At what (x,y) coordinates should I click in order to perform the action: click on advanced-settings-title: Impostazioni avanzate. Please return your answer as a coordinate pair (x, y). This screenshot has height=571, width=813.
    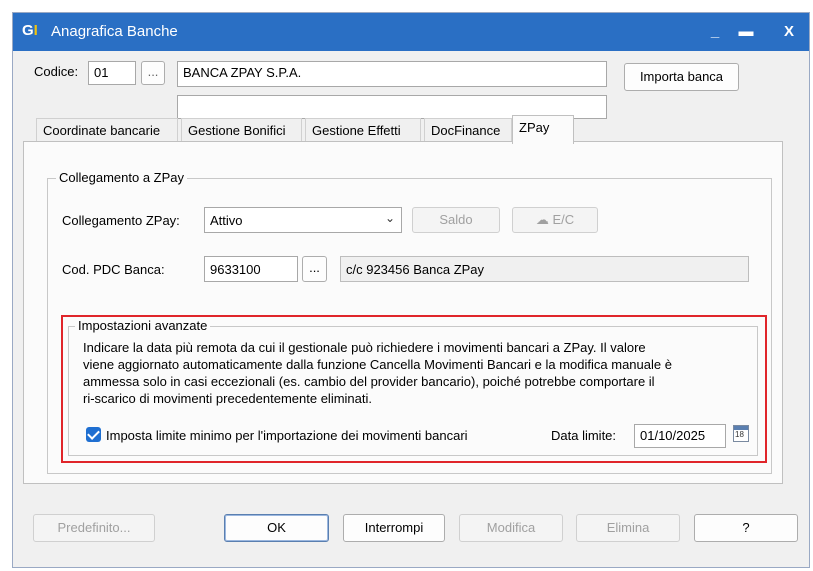
    Looking at the image, I should click on (143, 325).